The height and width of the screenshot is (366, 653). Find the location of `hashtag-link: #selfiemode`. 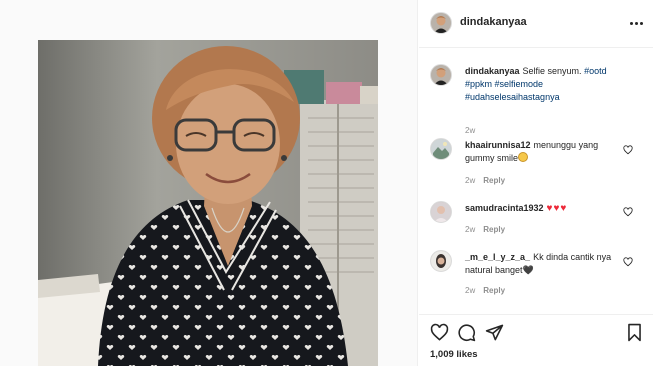

hashtag-link: #selfiemode is located at coordinates (519, 84).